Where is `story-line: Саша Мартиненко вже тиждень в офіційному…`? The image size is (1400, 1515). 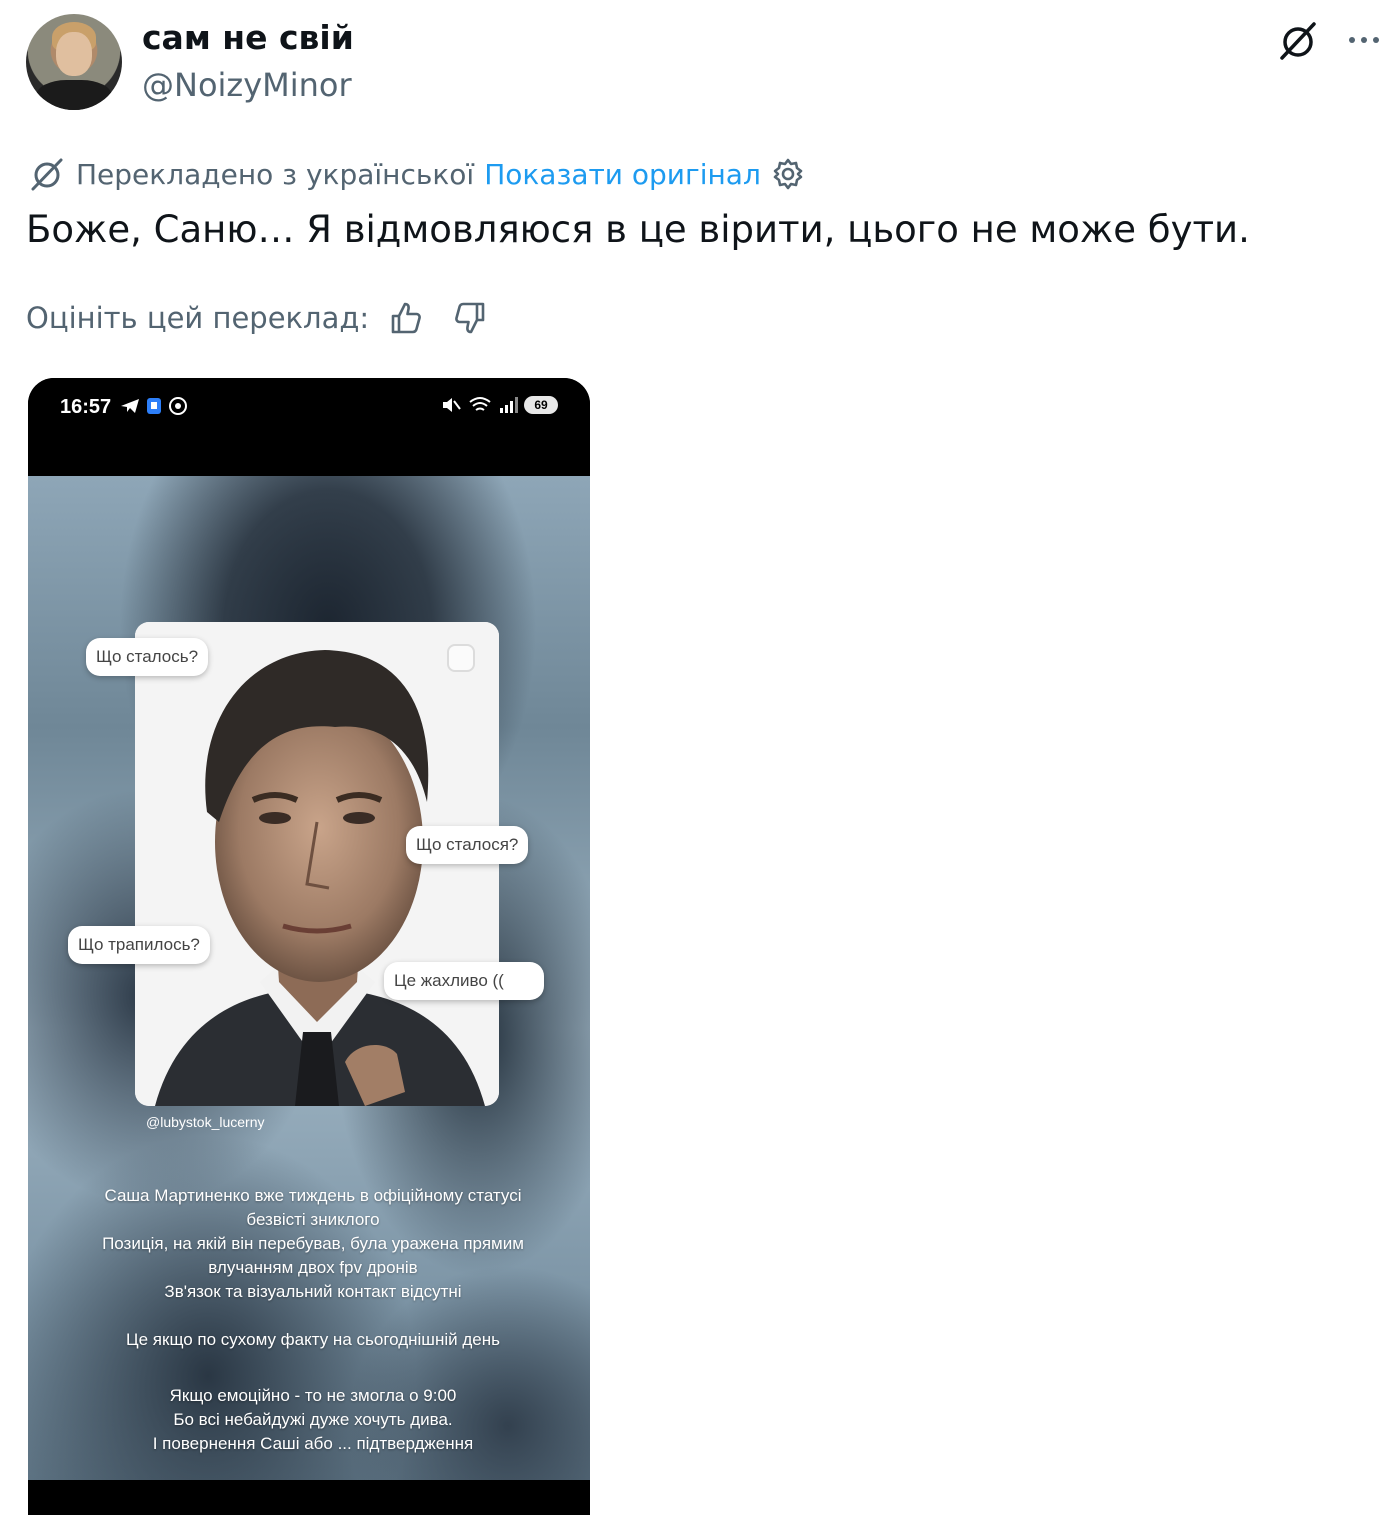 story-line: Саша Мартиненко вже тиждень в офіційному… is located at coordinates (313, 1195).